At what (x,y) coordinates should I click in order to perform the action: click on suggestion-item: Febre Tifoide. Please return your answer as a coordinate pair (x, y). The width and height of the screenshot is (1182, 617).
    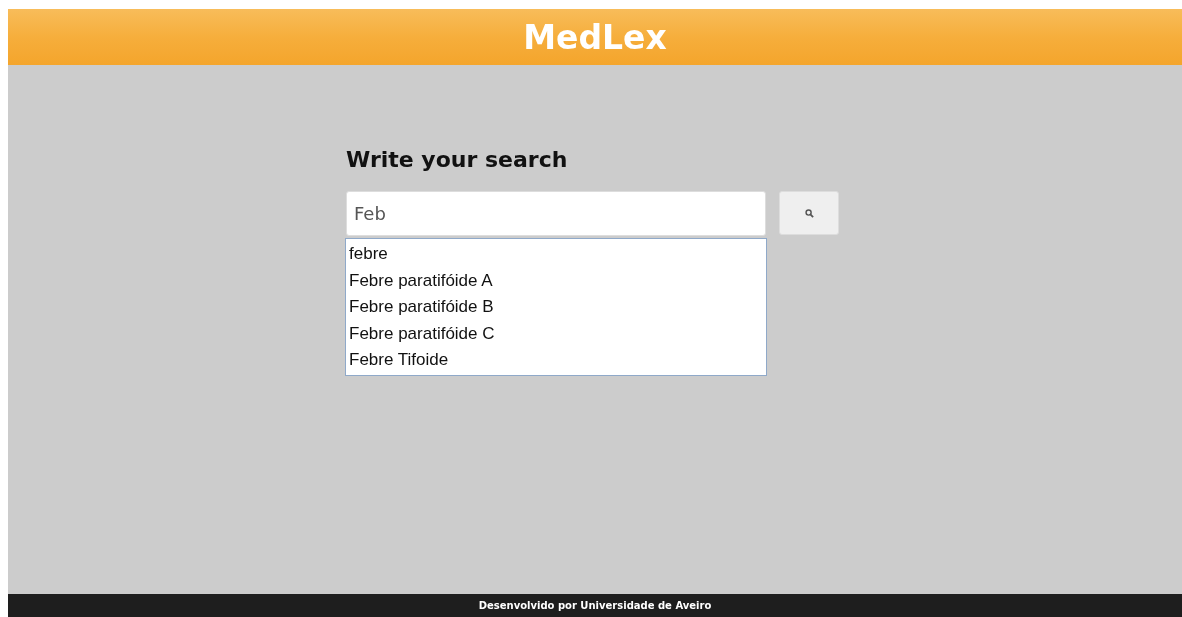
    Looking at the image, I should click on (557, 360).